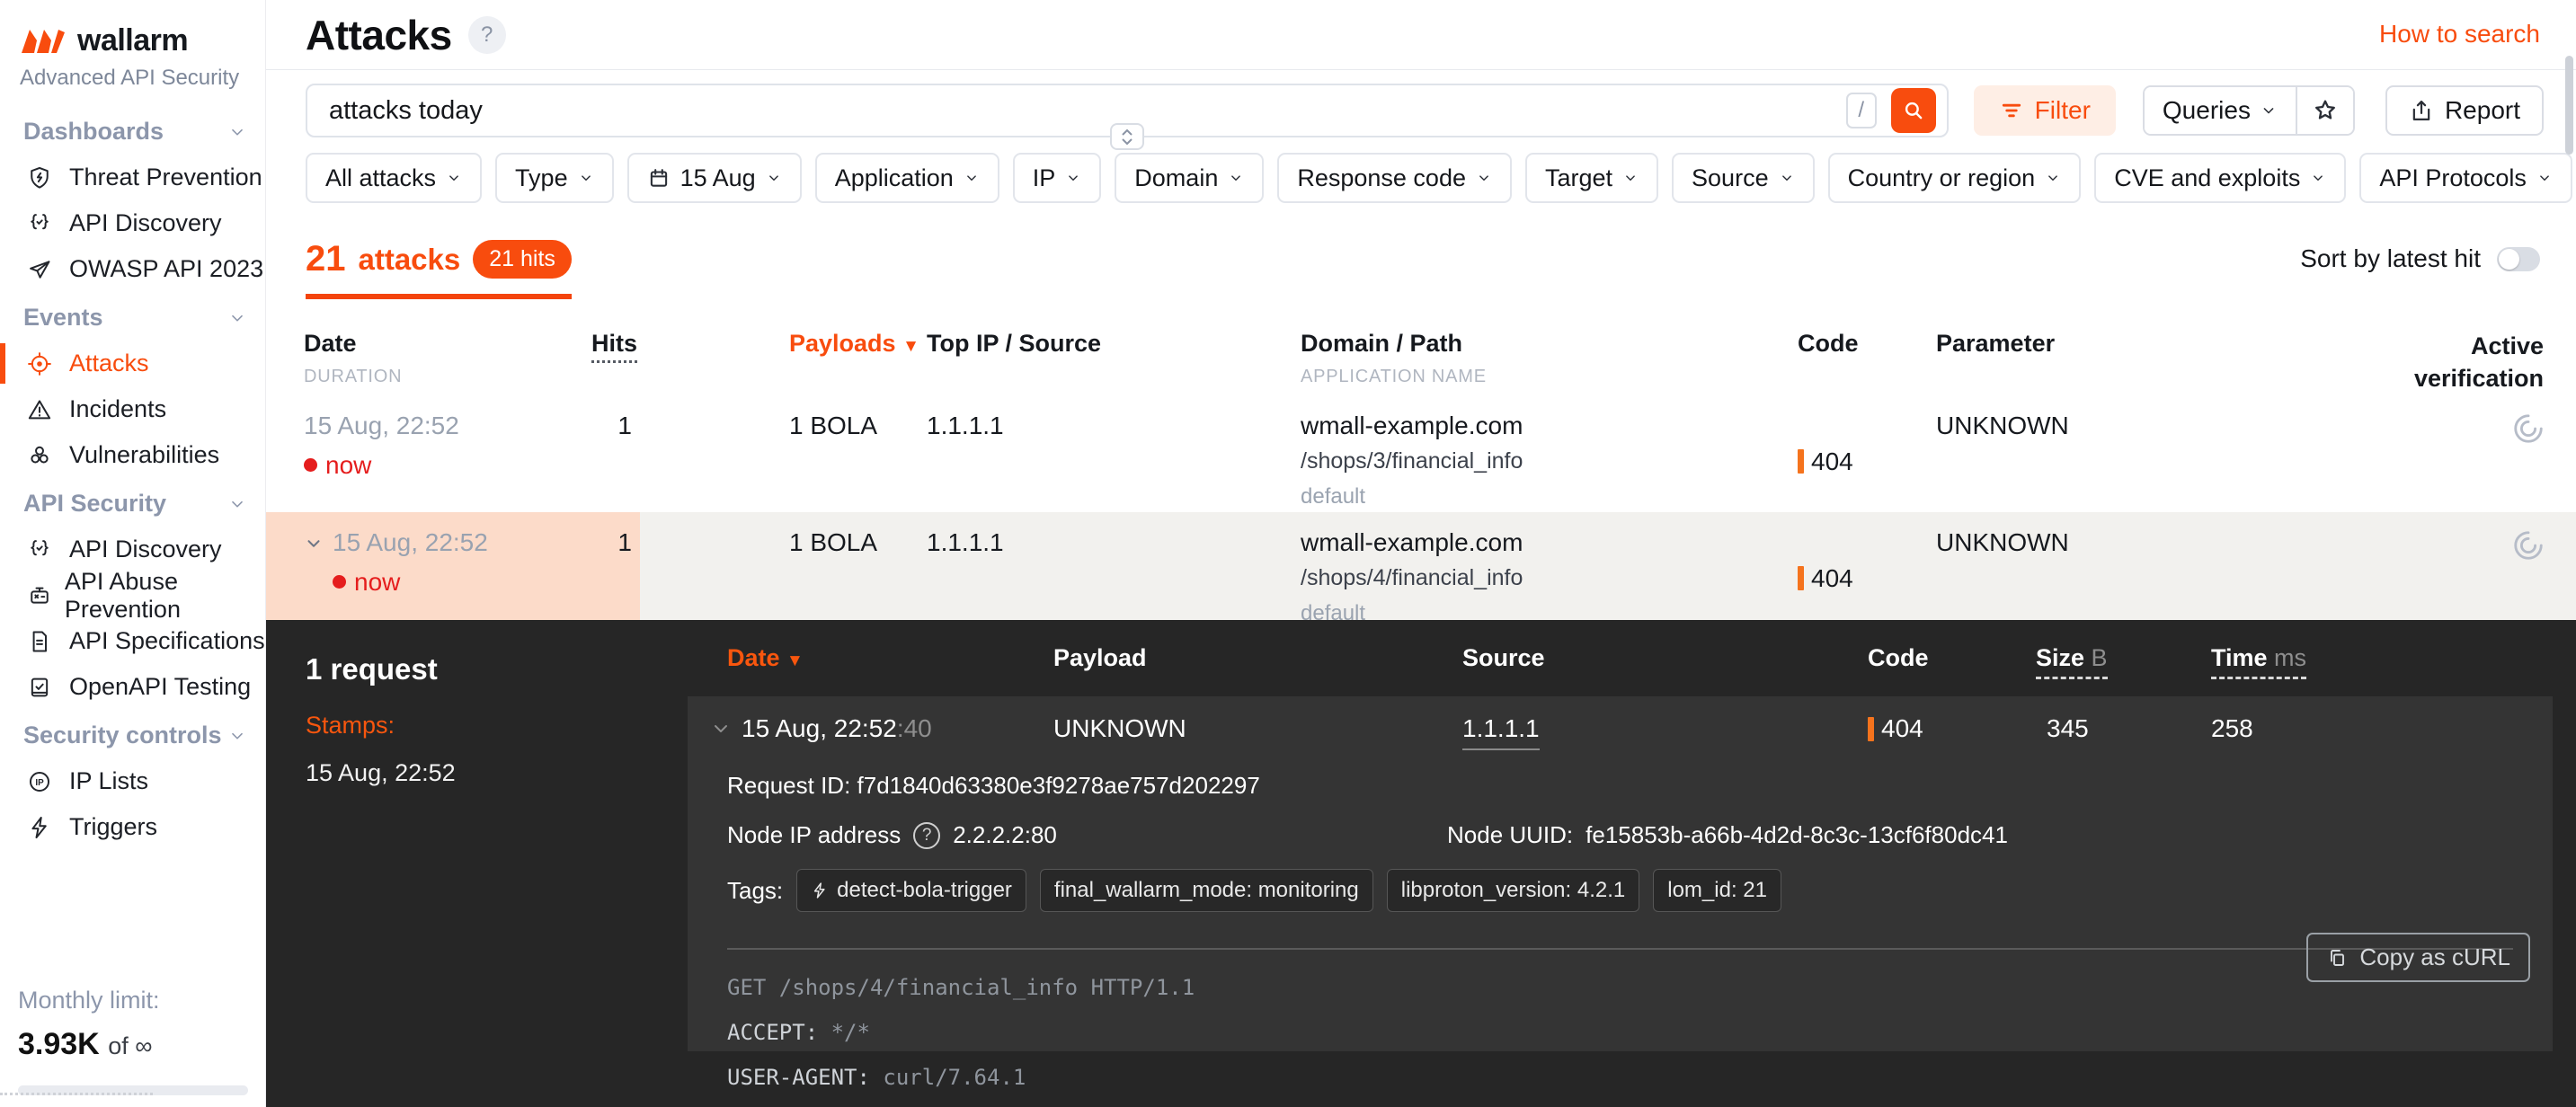  Describe the element at coordinates (1190, 178) in the screenshot. I see `filter-chip-domain: Domain` at that location.